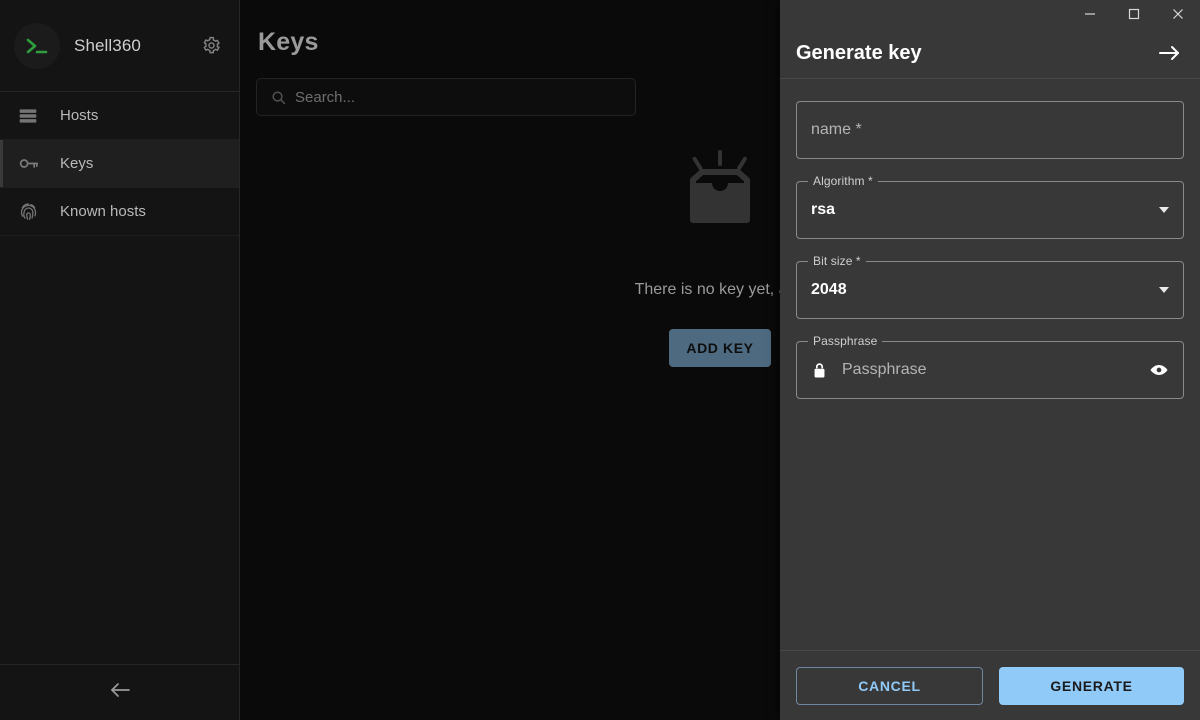 This screenshot has width=1200, height=720. I want to click on close-icon, so click(1178, 14).